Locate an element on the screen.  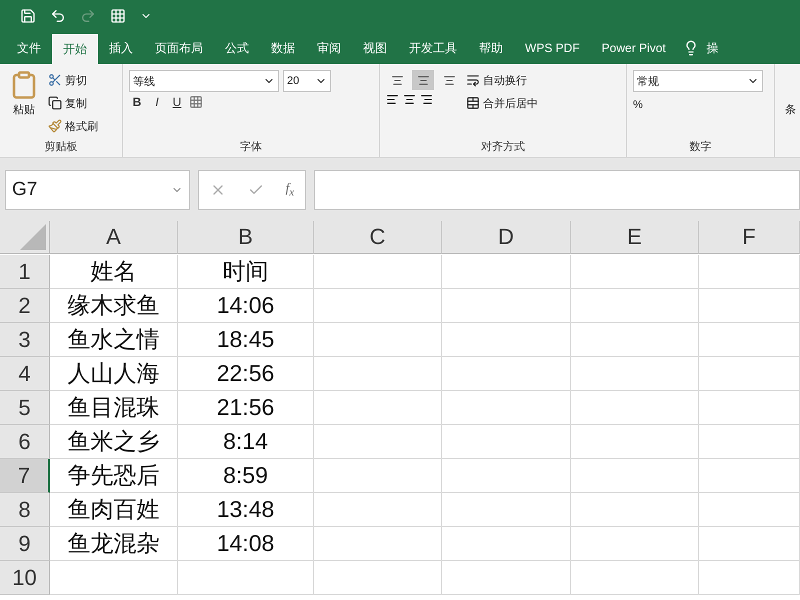
copy-button: 复制 is located at coordinates (73, 103).